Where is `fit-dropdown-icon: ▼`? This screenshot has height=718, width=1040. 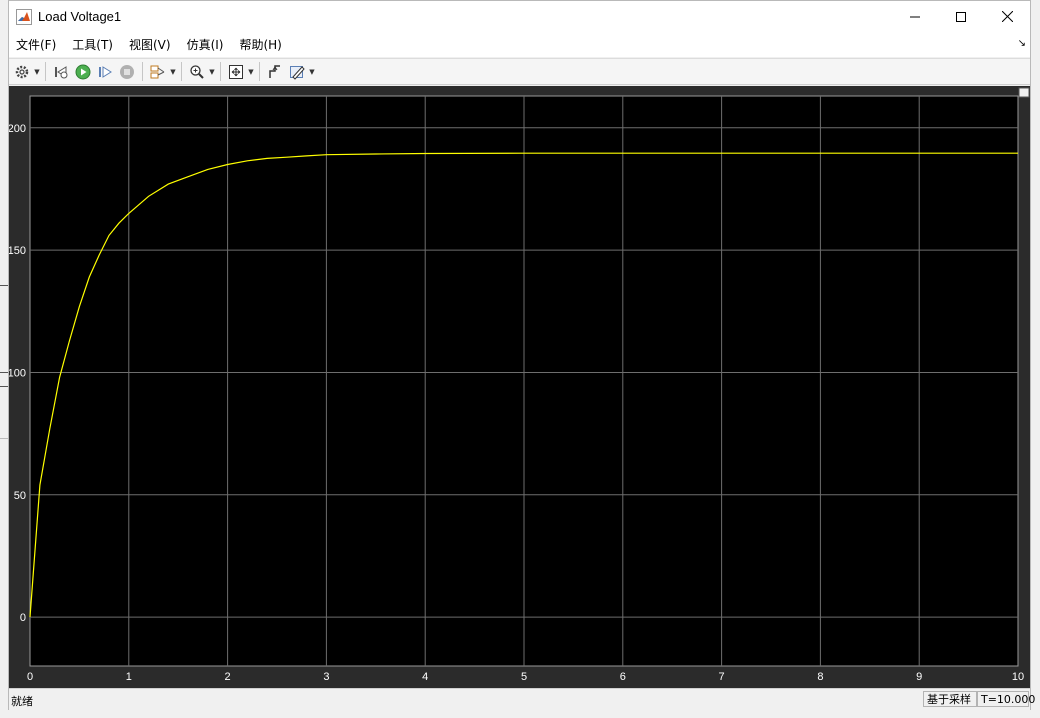
fit-dropdown-icon: ▼ is located at coordinates (251, 72).